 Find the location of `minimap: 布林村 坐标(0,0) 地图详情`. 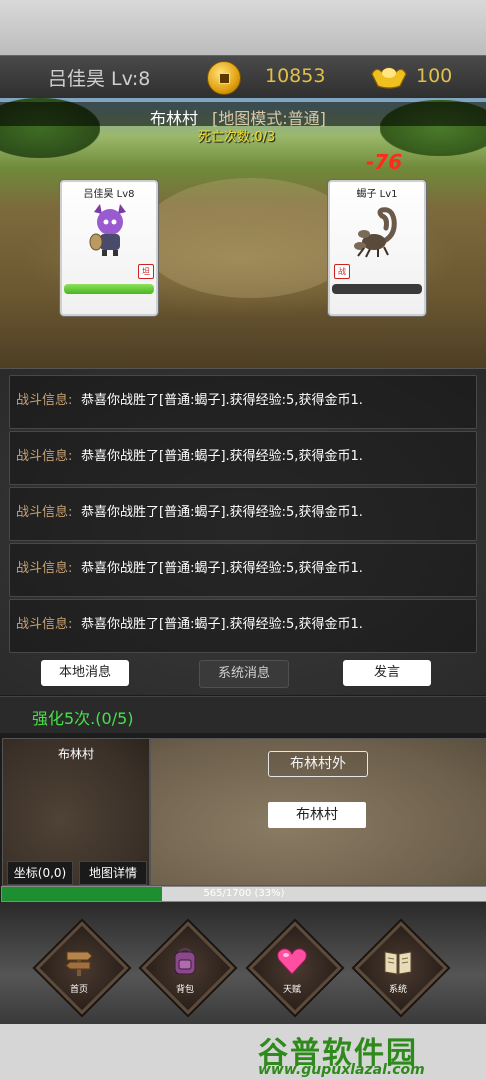

minimap: 布林村 坐标(0,0) 地图详情 is located at coordinates (76, 812).